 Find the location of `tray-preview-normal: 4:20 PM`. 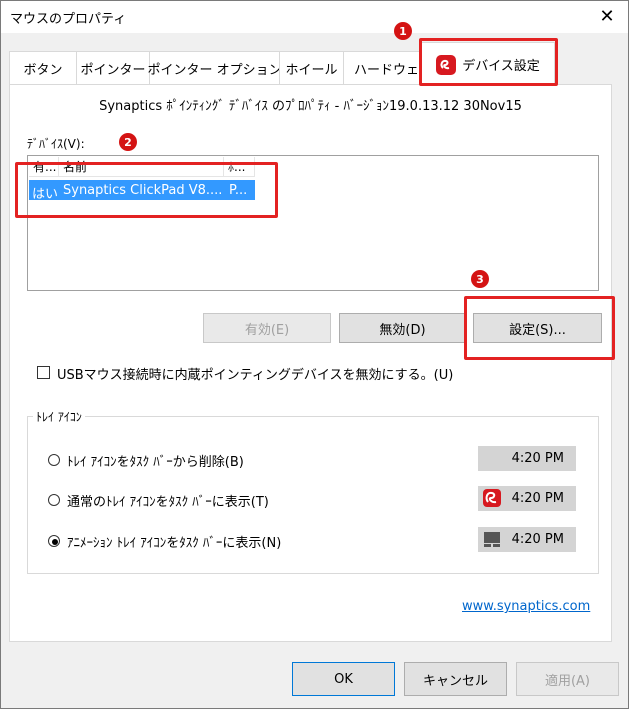

tray-preview-normal: 4:20 PM is located at coordinates (527, 498).